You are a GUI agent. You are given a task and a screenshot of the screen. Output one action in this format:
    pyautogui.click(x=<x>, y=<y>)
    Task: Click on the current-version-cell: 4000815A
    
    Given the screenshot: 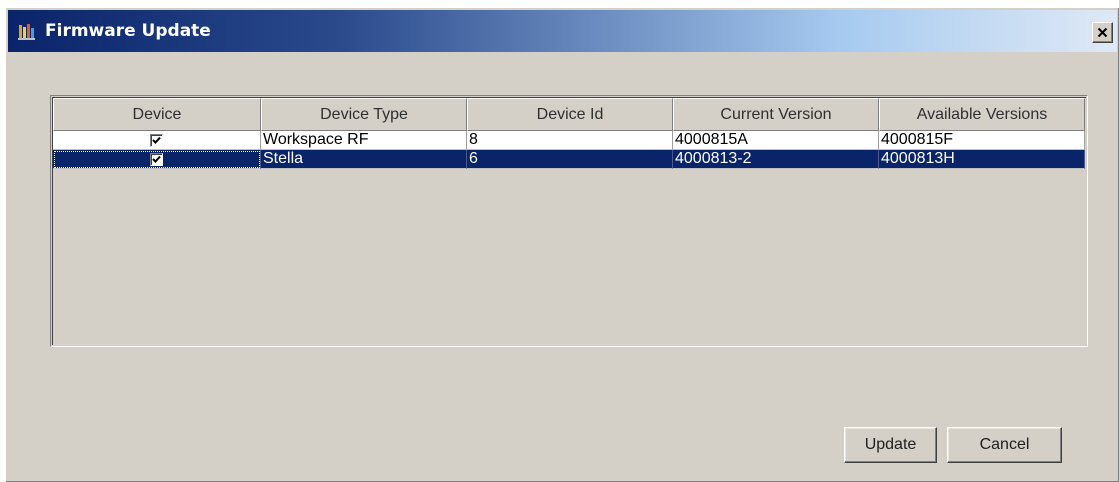 What is the action you would take?
    pyautogui.click(x=776, y=140)
    